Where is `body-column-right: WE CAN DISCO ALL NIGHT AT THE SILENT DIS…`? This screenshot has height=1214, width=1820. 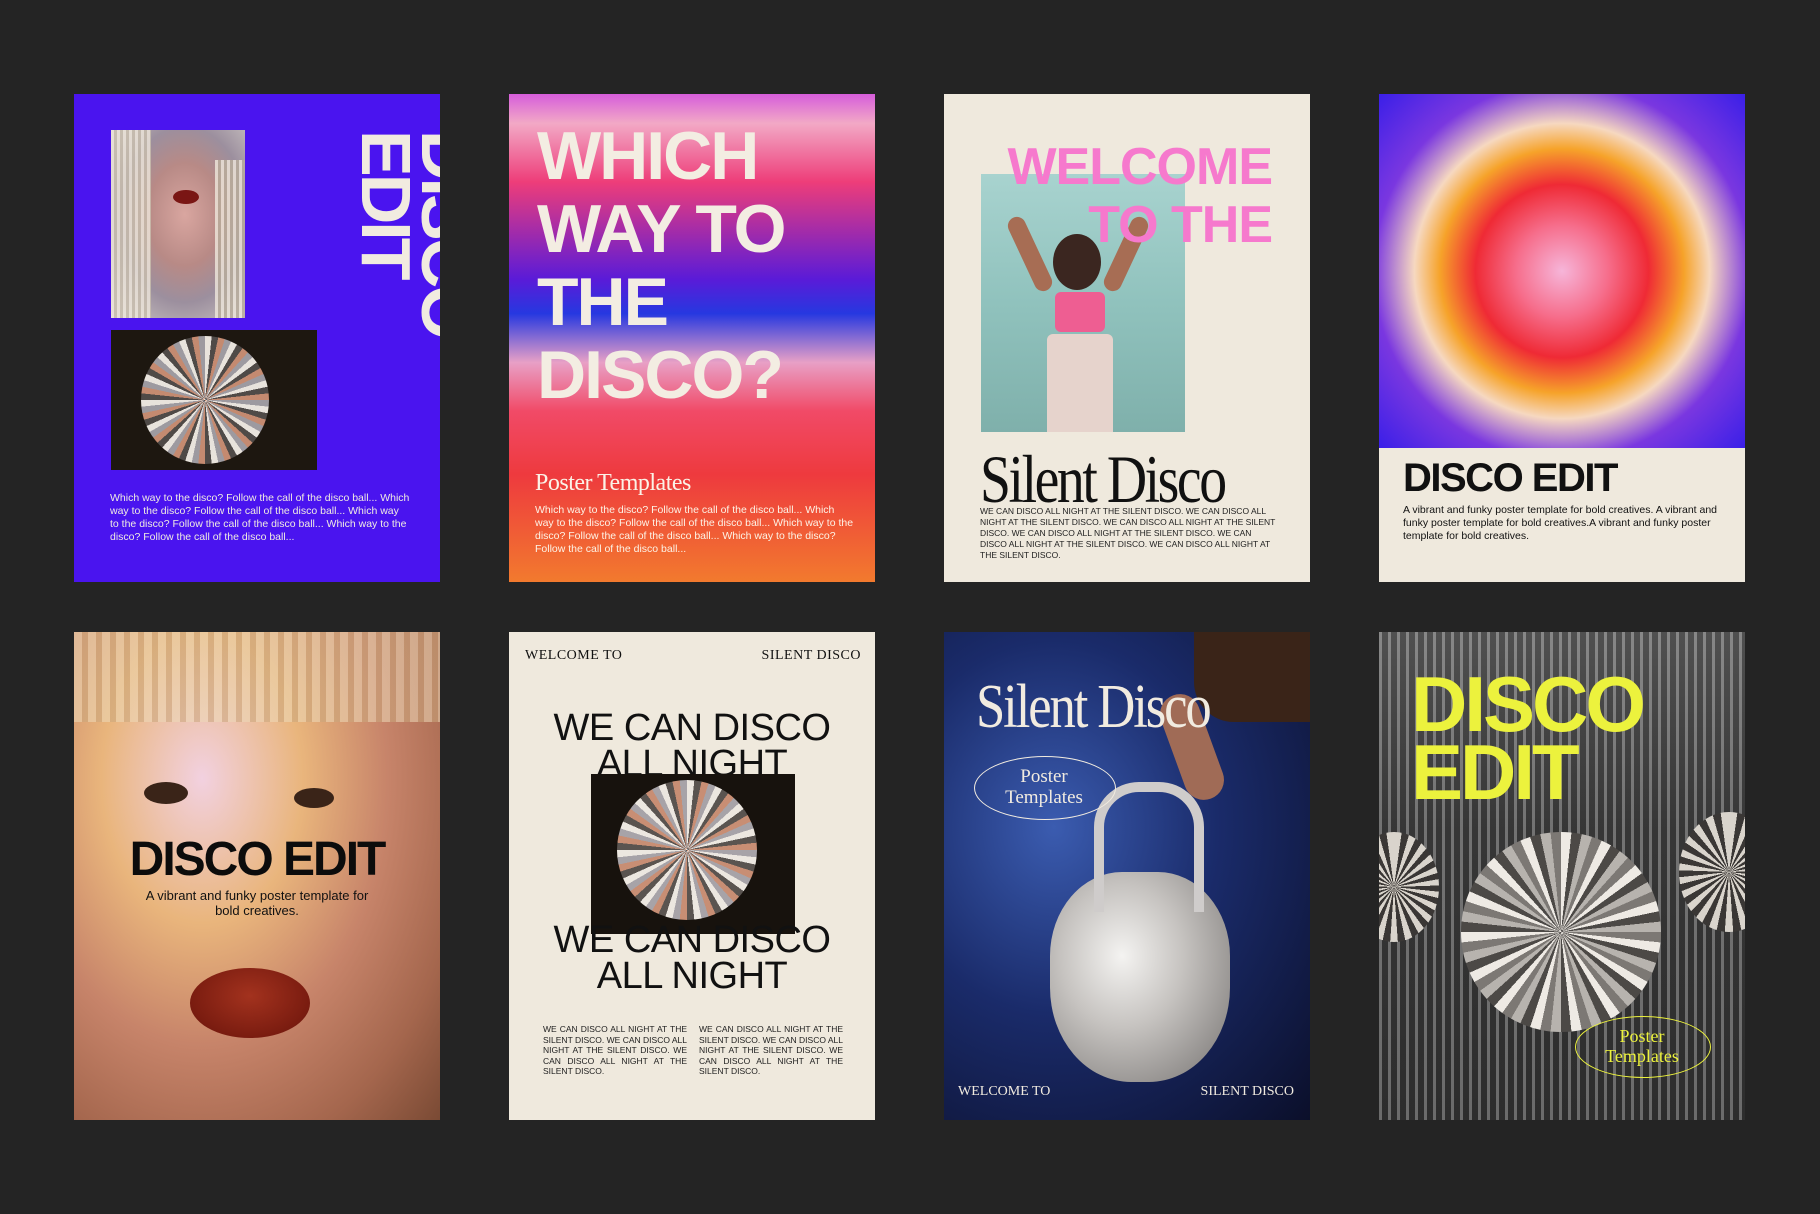 body-column-right: WE CAN DISCO ALL NIGHT AT THE SILENT DIS… is located at coordinates (771, 1050).